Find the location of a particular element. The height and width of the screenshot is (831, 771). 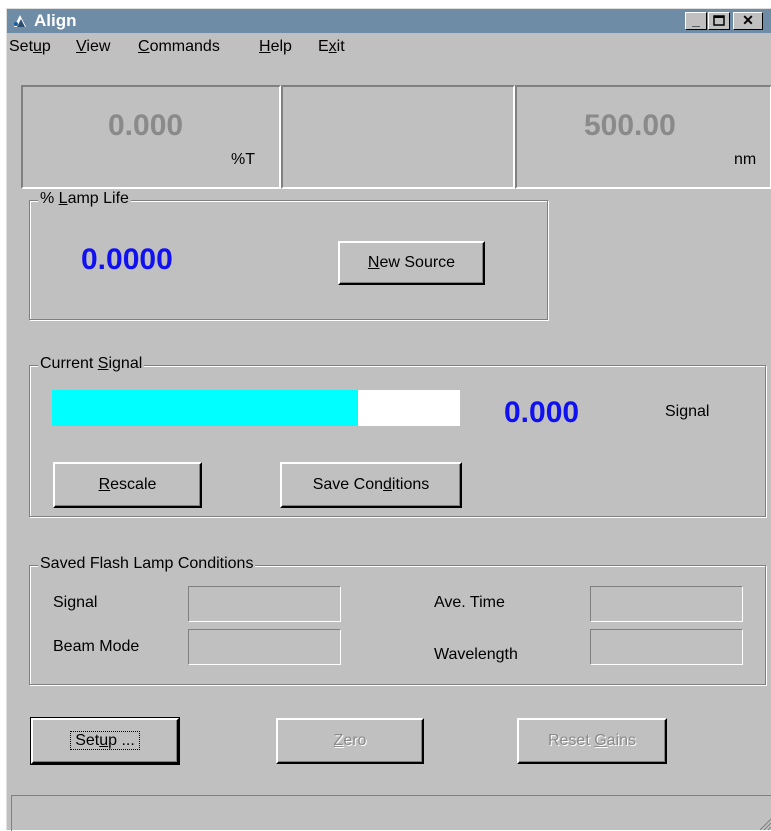

saved-beam-mode-label: Beam Mode is located at coordinates (96, 646).